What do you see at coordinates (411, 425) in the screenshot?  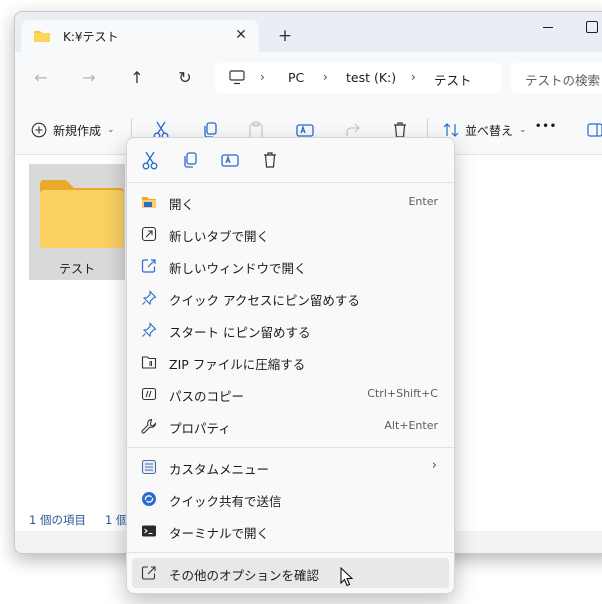 I see `shortcut-text: Alt+Enter` at bounding box center [411, 425].